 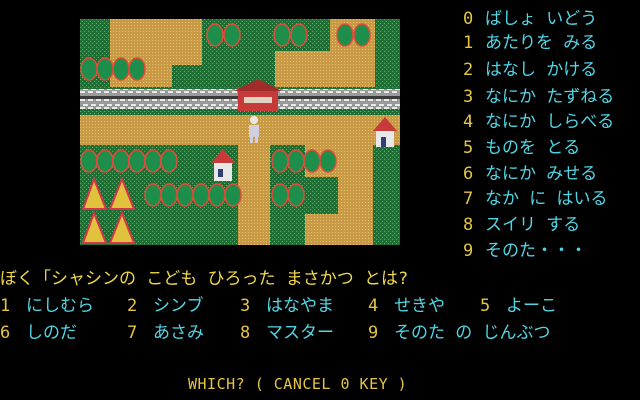 I want to click on option-6: 6 しのだ, so click(x=38, y=333).